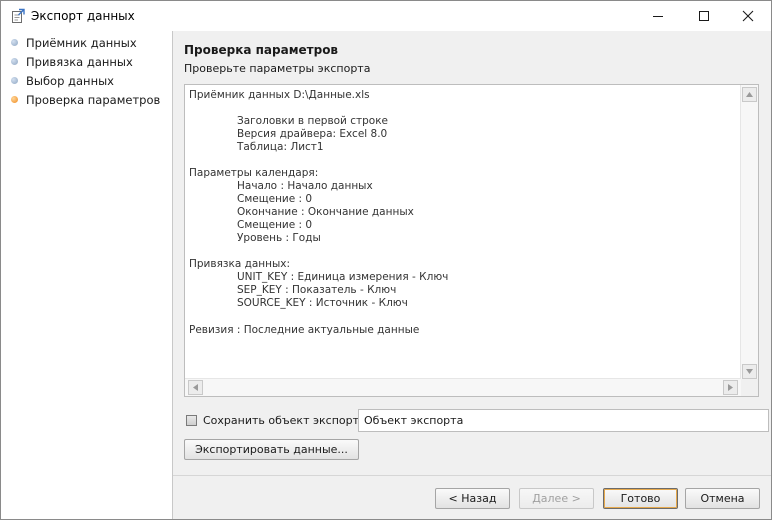 Image resolution: width=772 pixels, height=520 pixels. I want to click on arrow-right-icon, so click(730, 387).